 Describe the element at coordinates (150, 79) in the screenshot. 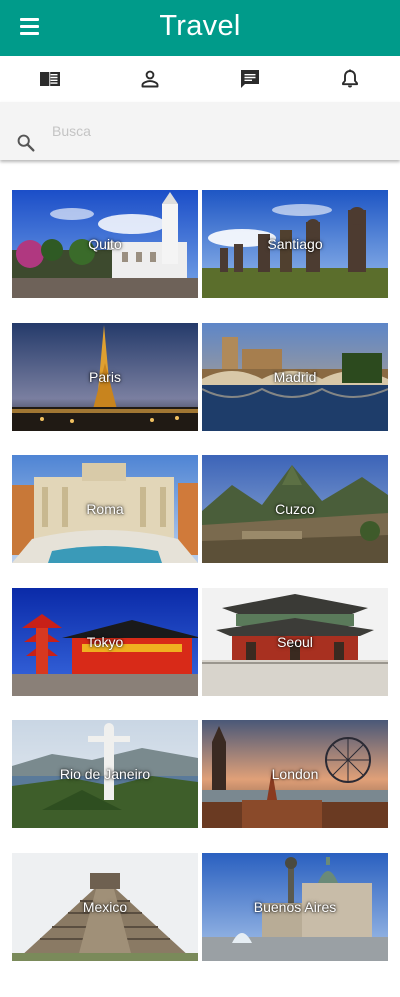

I see `person-icon` at that location.